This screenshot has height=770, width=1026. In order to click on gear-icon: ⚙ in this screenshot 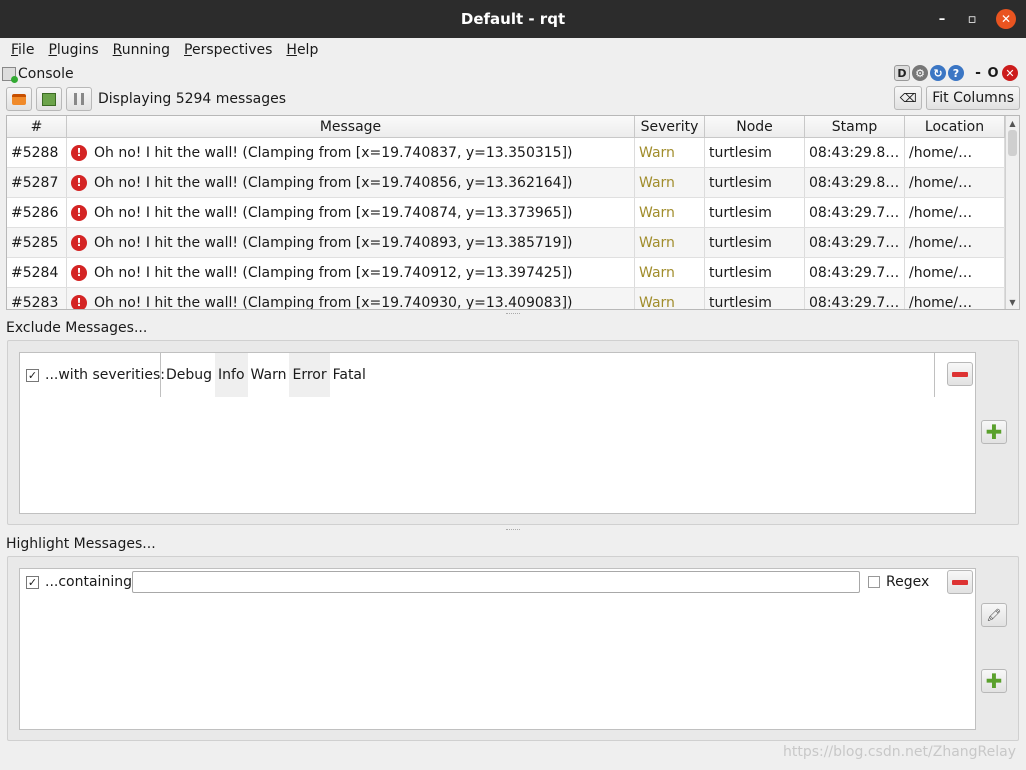, I will do `click(920, 73)`.